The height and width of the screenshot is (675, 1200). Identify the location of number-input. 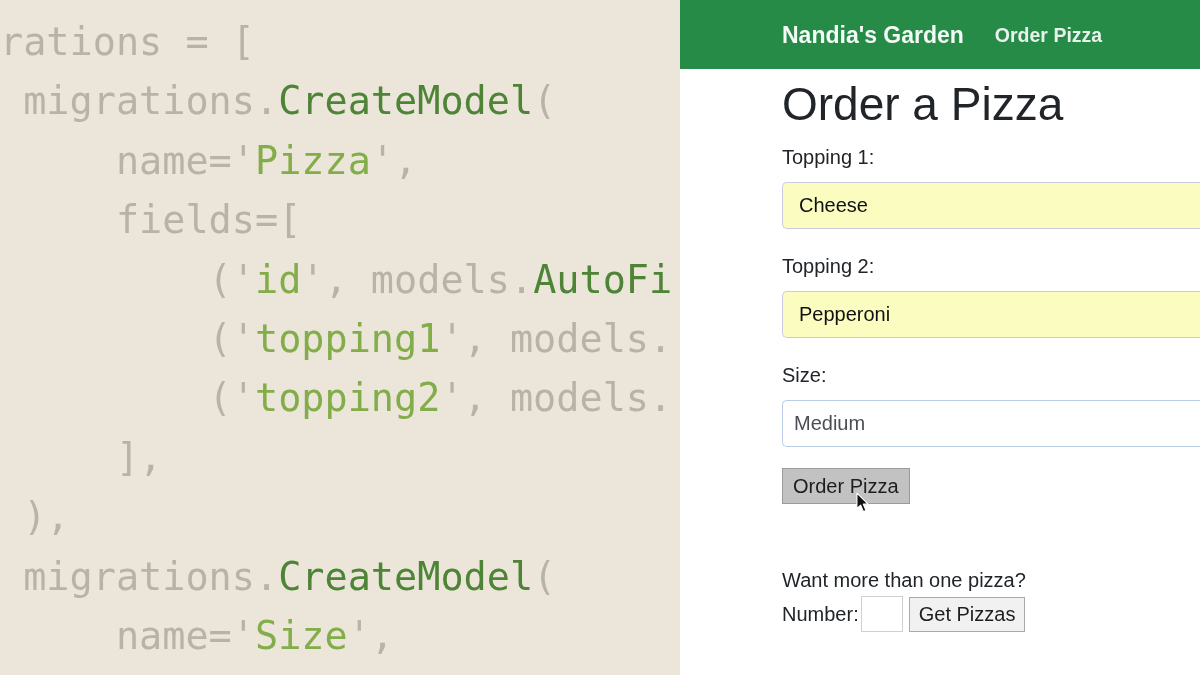
(881, 614).